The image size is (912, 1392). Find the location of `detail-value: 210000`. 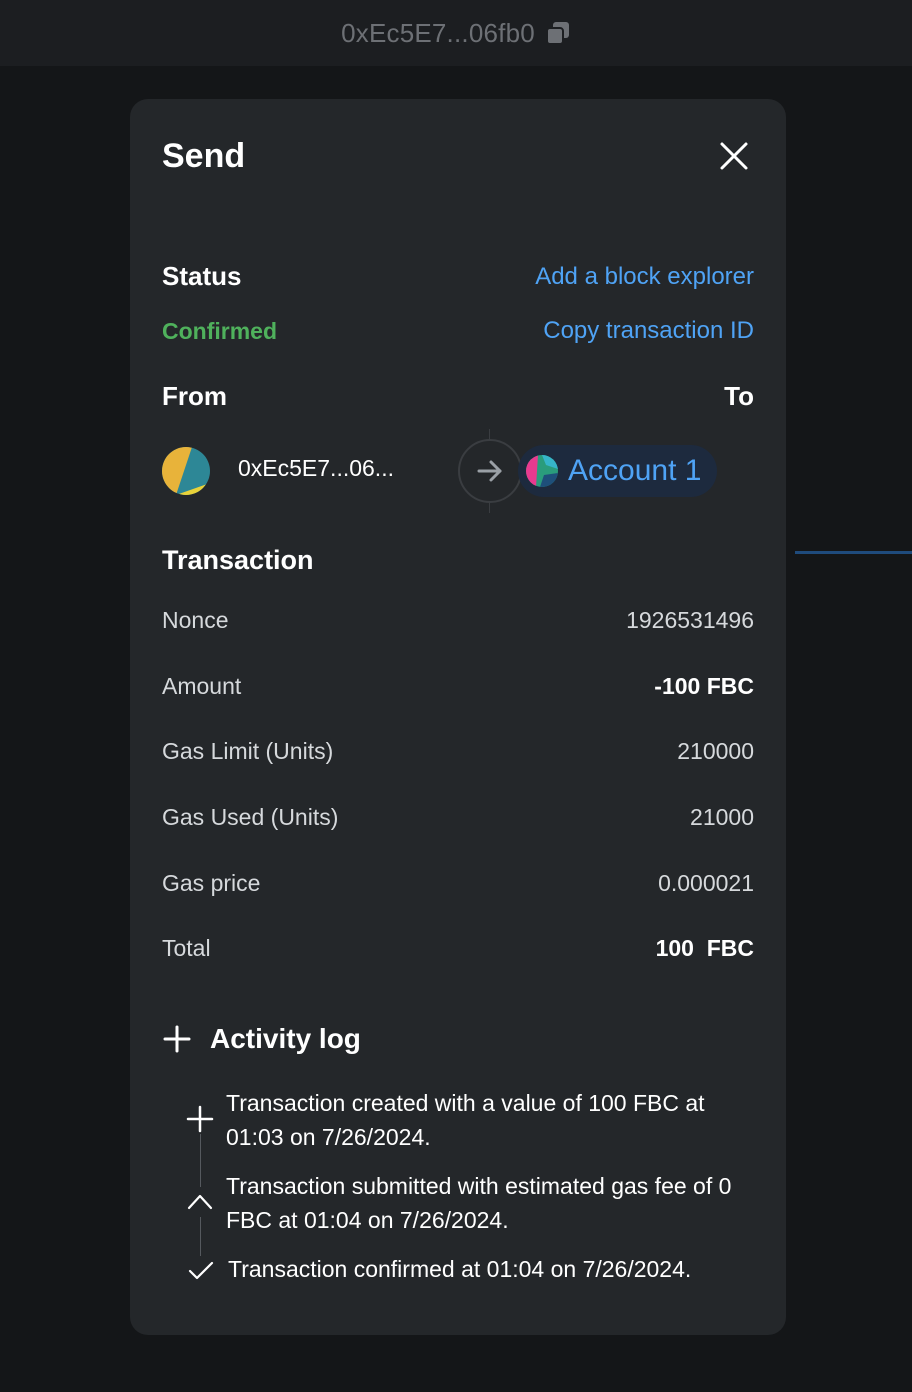

detail-value: 210000 is located at coordinates (715, 751).